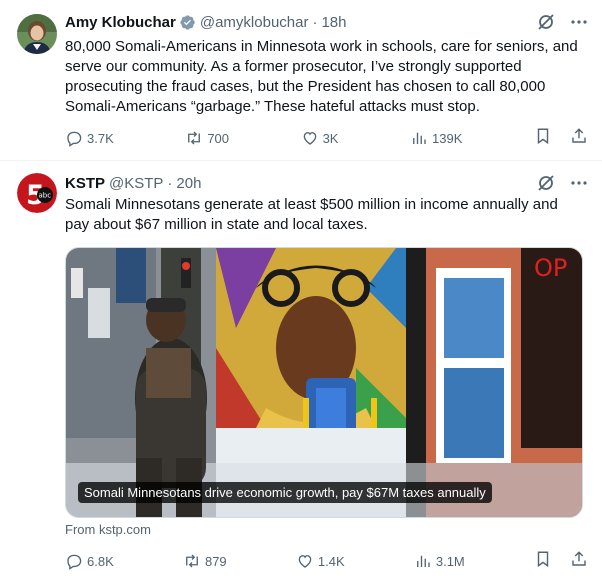 This screenshot has width=602, height=586. Describe the element at coordinates (37, 193) in the screenshot. I see `avatar: 5 abc` at that location.